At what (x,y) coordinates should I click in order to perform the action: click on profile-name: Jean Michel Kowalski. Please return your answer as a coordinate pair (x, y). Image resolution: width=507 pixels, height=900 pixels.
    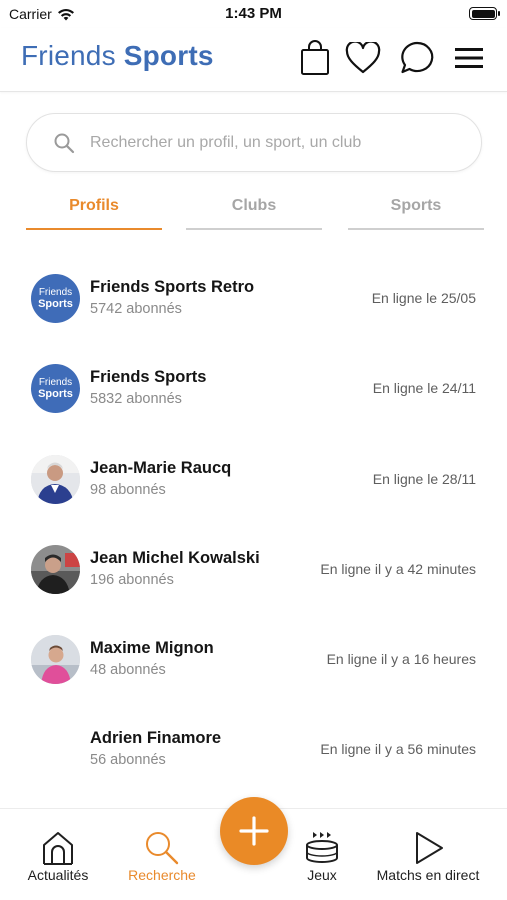
    Looking at the image, I should click on (175, 557).